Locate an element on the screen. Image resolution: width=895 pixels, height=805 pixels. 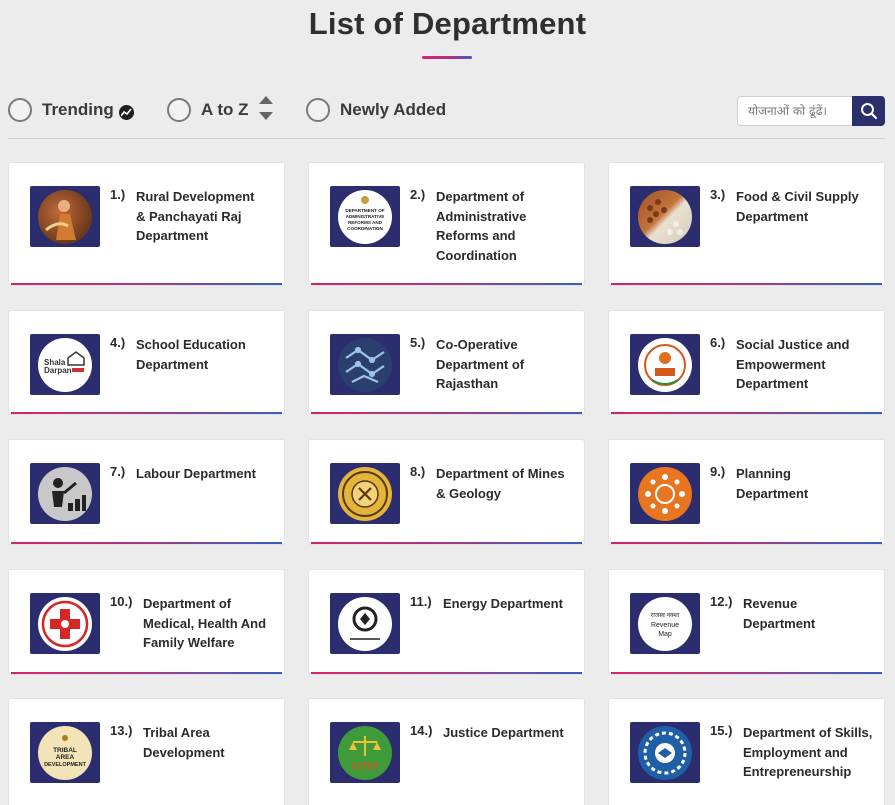
labour-logo is located at coordinates (65, 493).